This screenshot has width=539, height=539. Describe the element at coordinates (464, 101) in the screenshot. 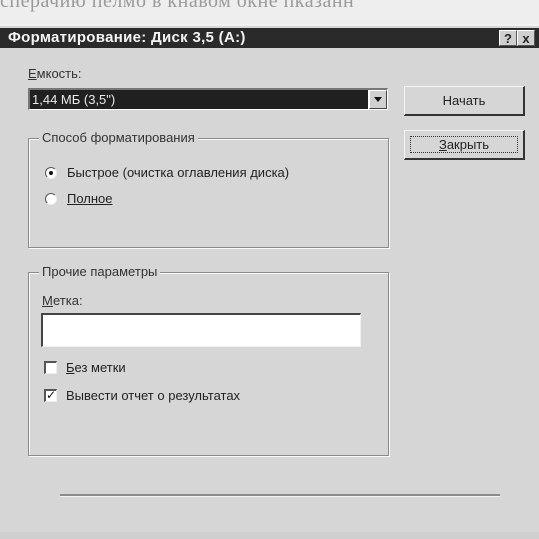

I see `start-button: Начать` at that location.